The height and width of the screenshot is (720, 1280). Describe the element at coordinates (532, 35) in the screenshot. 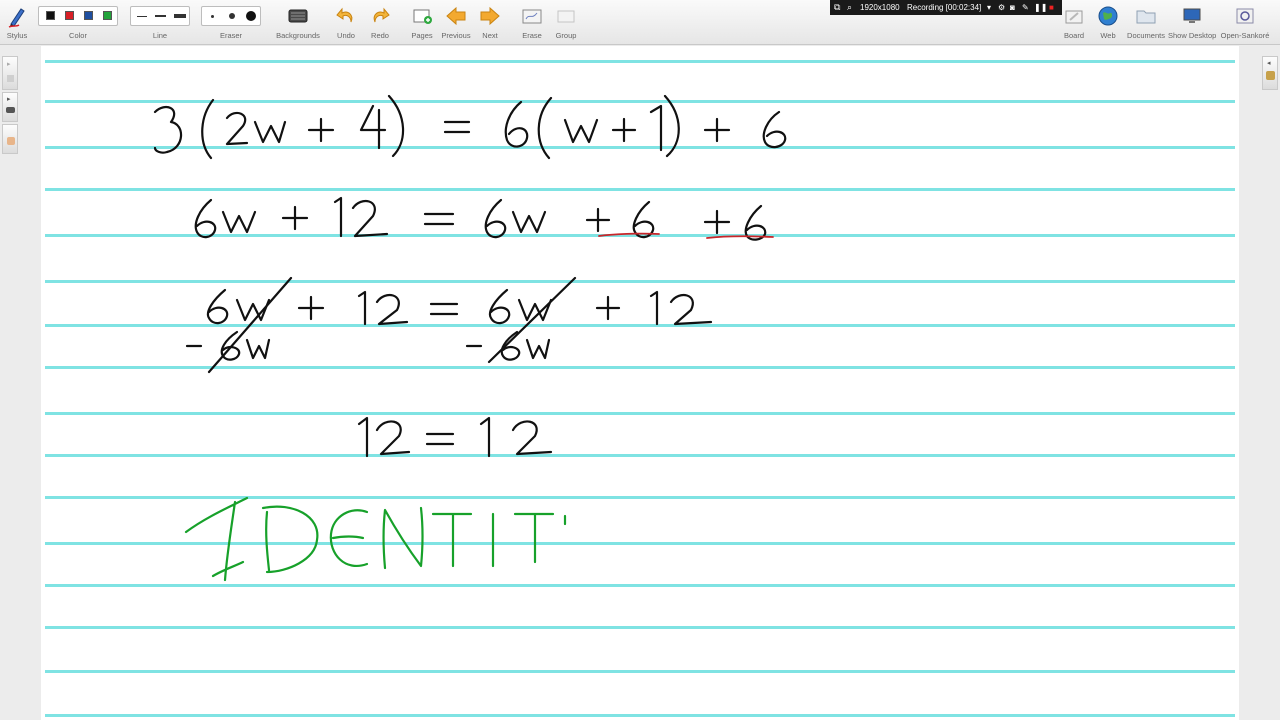

I see `erase-label: Erase` at that location.